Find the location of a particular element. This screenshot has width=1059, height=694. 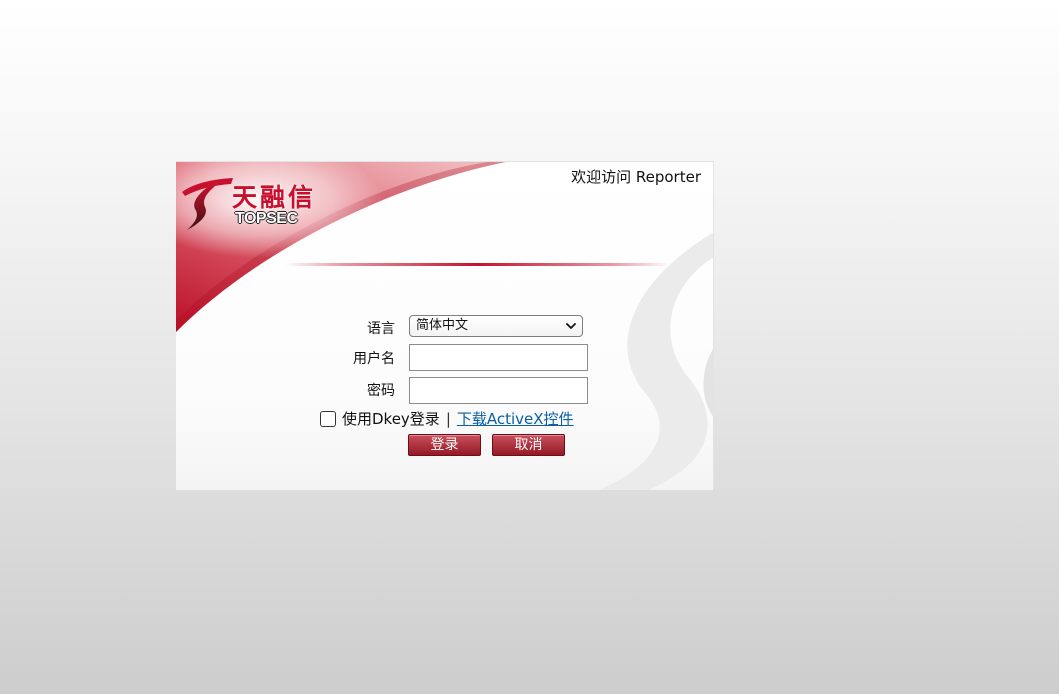

login-button: 登录 is located at coordinates (444, 445).